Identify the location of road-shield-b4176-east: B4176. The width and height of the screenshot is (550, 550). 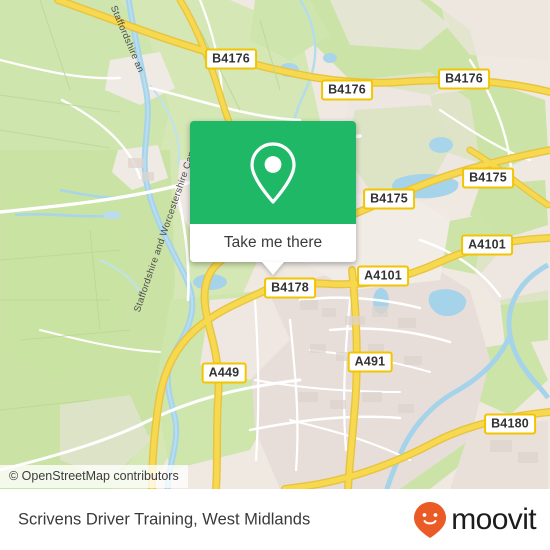
(464, 79).